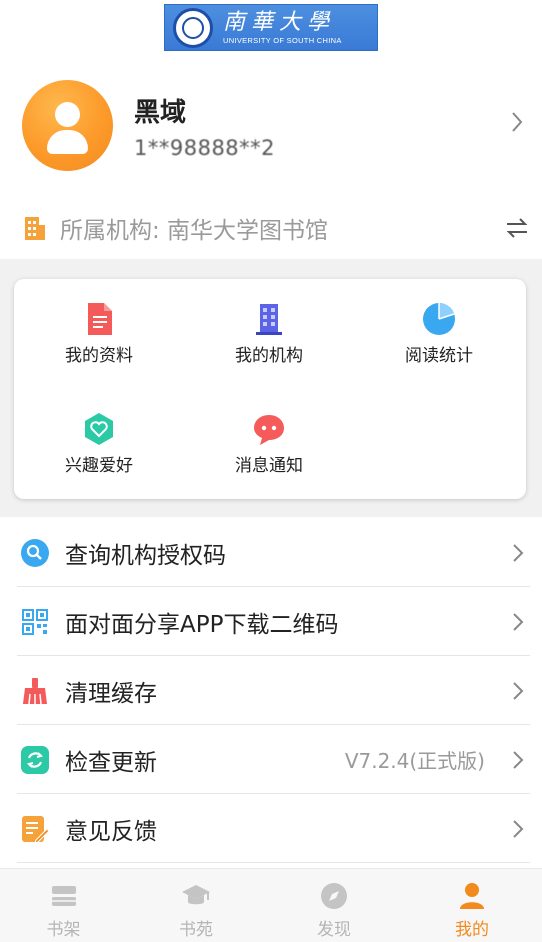 This screenshot has width=542, height=942. I want to click on grid-label: 阅读统计, so click(439, 356).